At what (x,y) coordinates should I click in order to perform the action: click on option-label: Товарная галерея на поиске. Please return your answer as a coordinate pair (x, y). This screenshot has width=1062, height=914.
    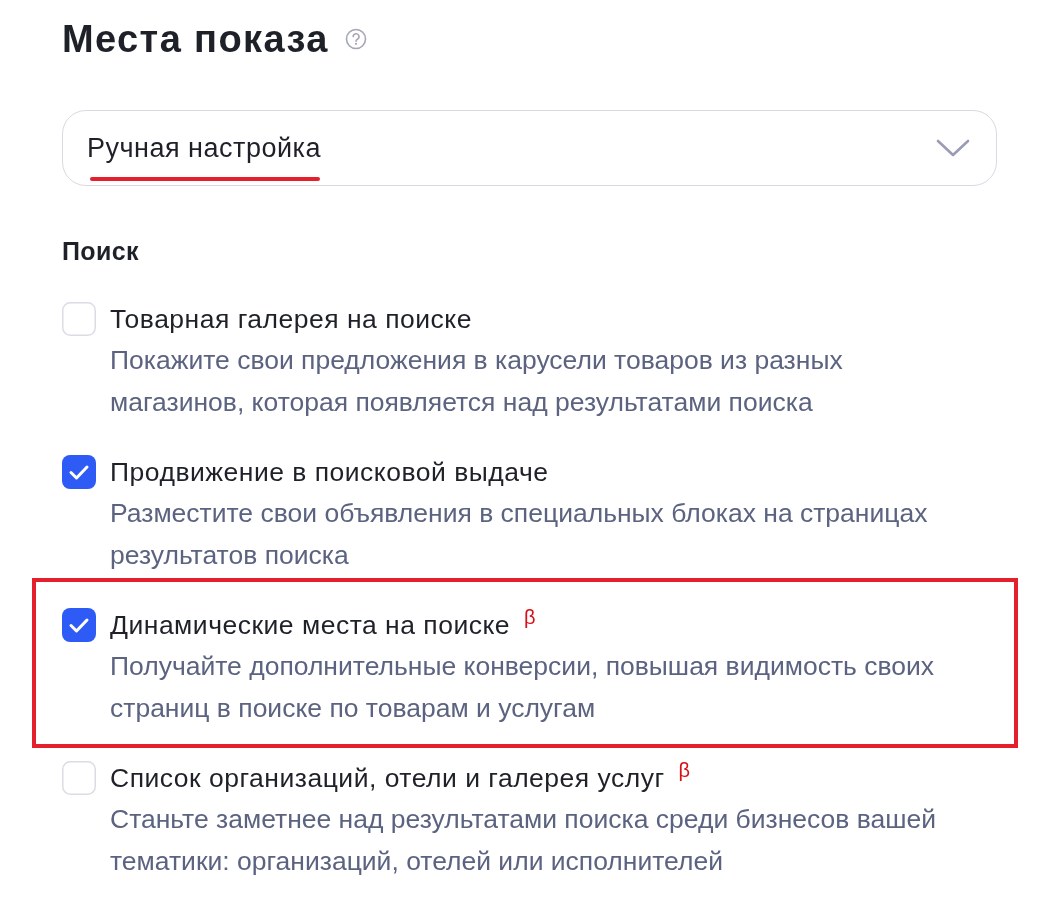
    Looking at the image, I should click on (291, 319).